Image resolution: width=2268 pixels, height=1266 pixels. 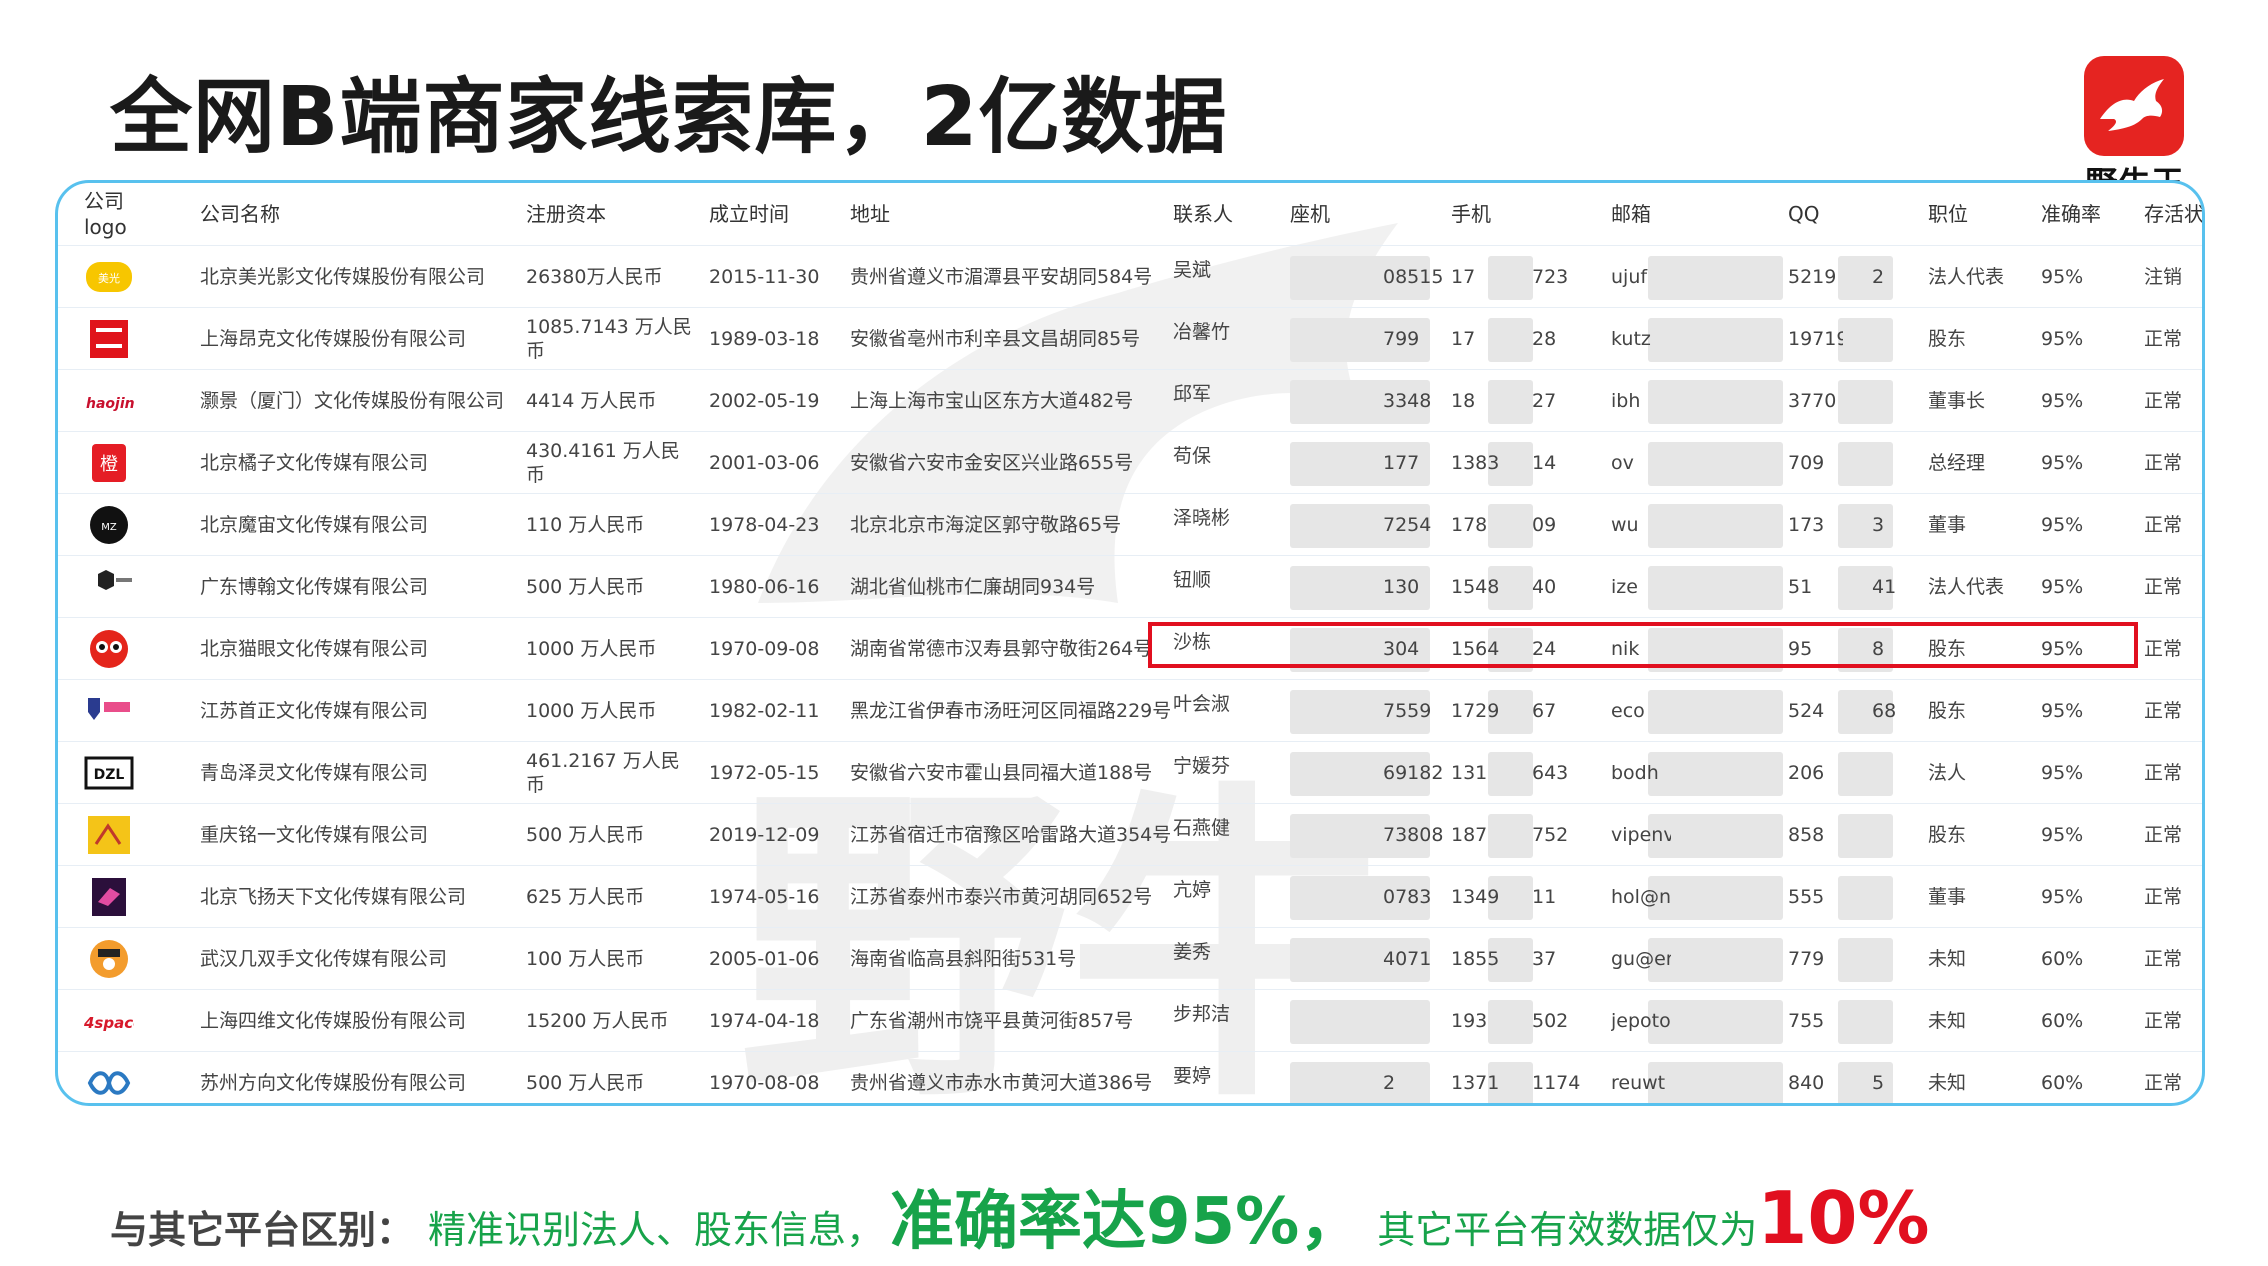 What do you see at coordinates (109, 339) in the screenshot?
I see `logo-angke-icon` at bounding box center [109, 339].